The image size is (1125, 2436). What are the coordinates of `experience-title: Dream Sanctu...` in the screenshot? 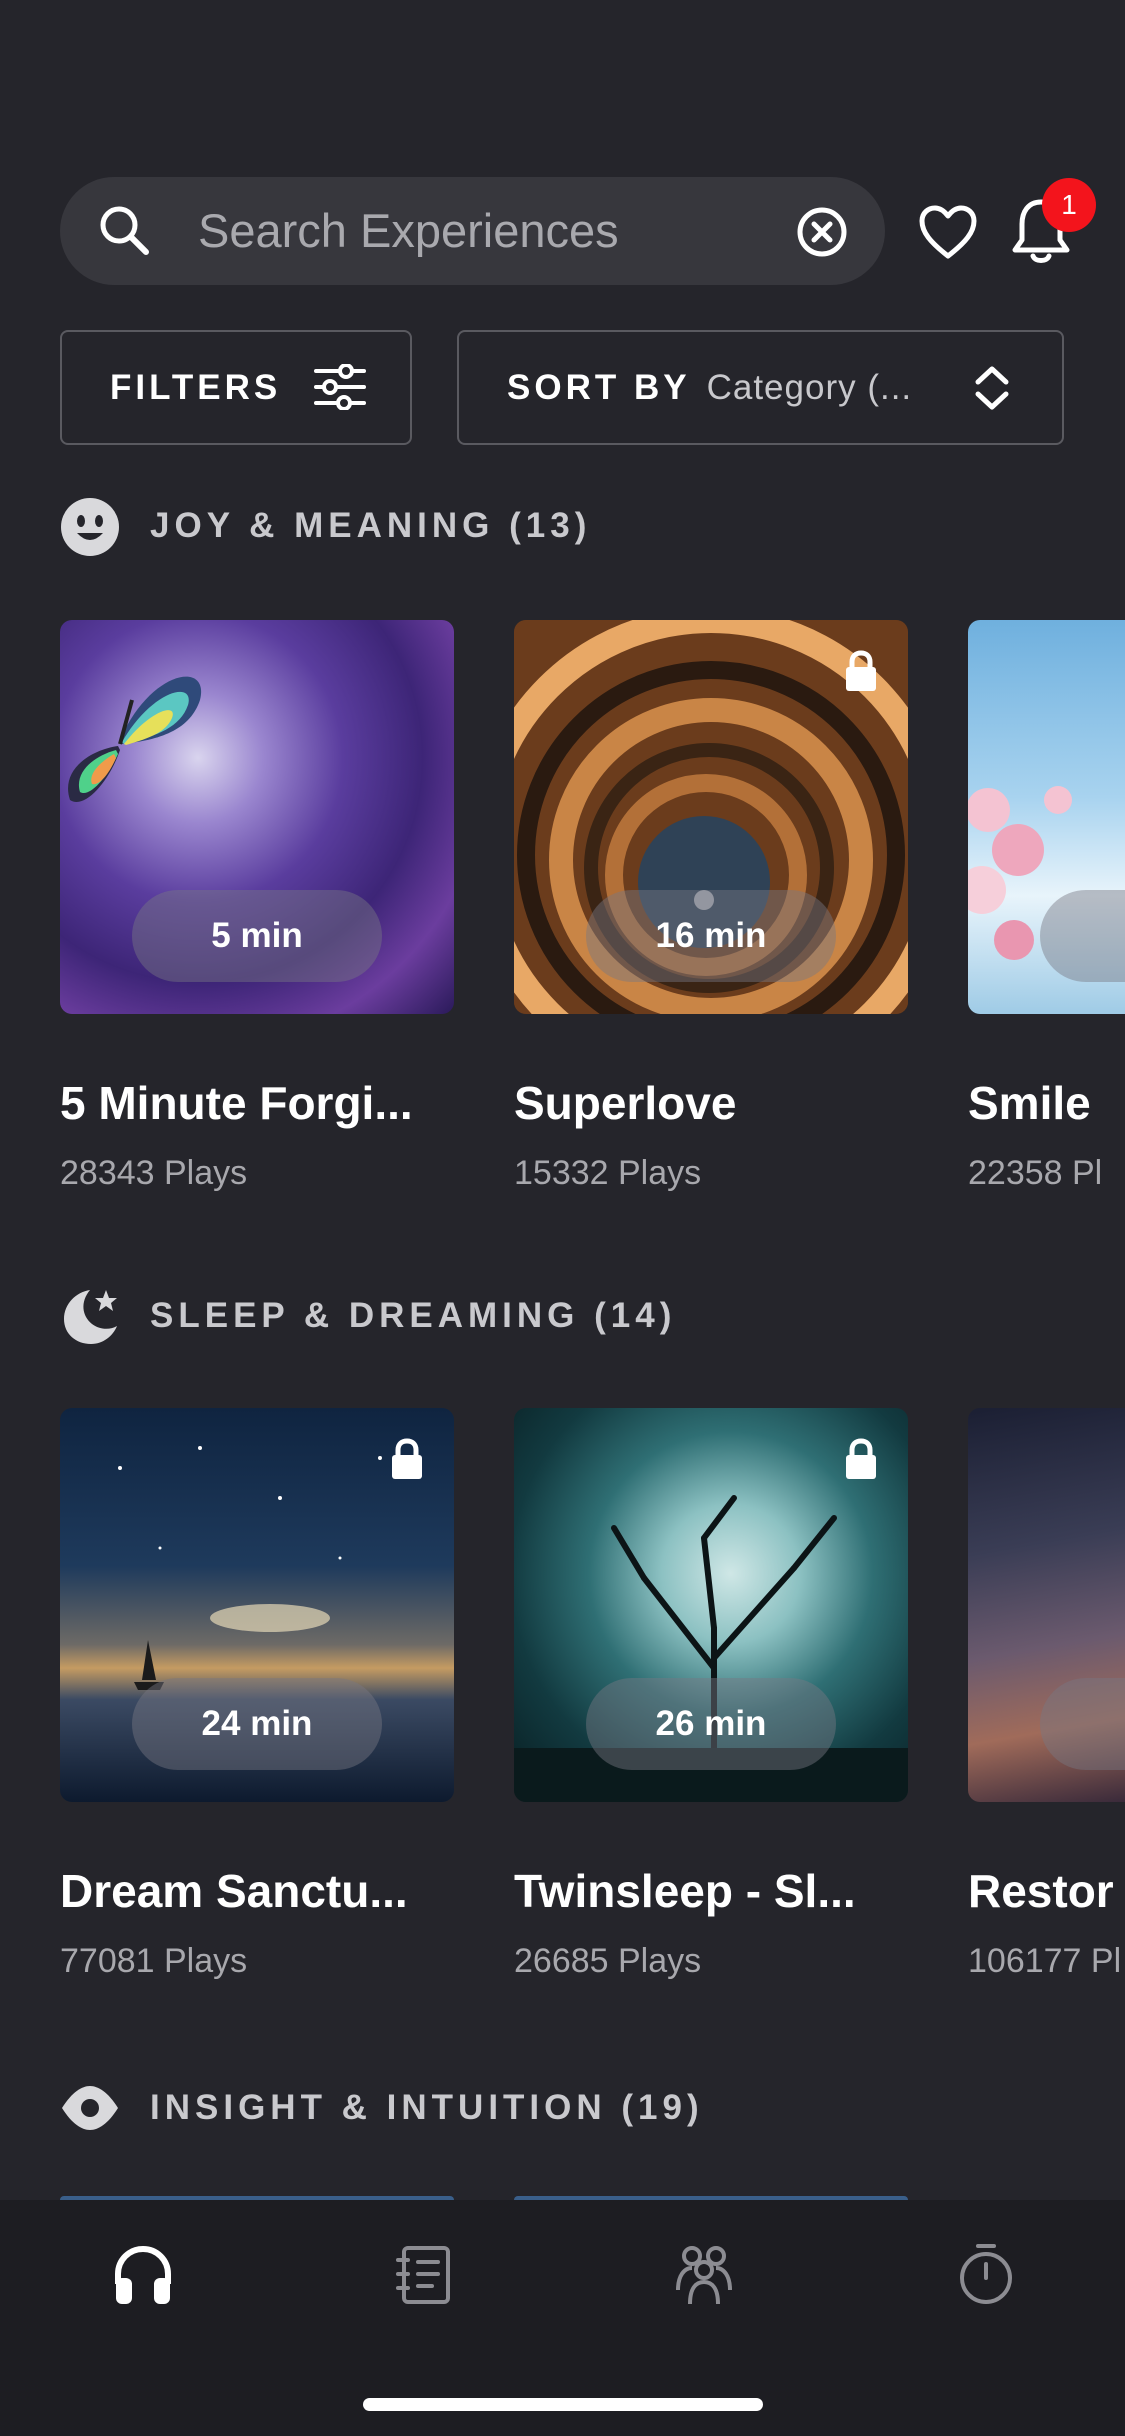 It's located at (234, 1891).